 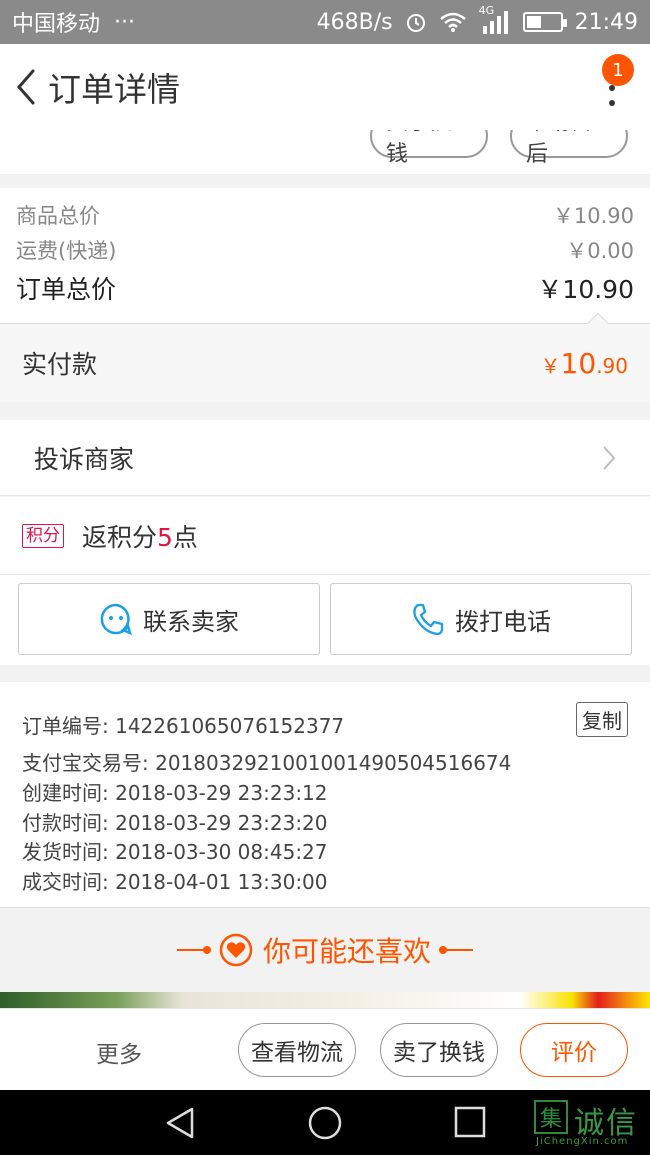 What do you see at coordinates (180, 1123) in the screenshot?
I see `nav-back-icon` at bounding box center [180, 1123].